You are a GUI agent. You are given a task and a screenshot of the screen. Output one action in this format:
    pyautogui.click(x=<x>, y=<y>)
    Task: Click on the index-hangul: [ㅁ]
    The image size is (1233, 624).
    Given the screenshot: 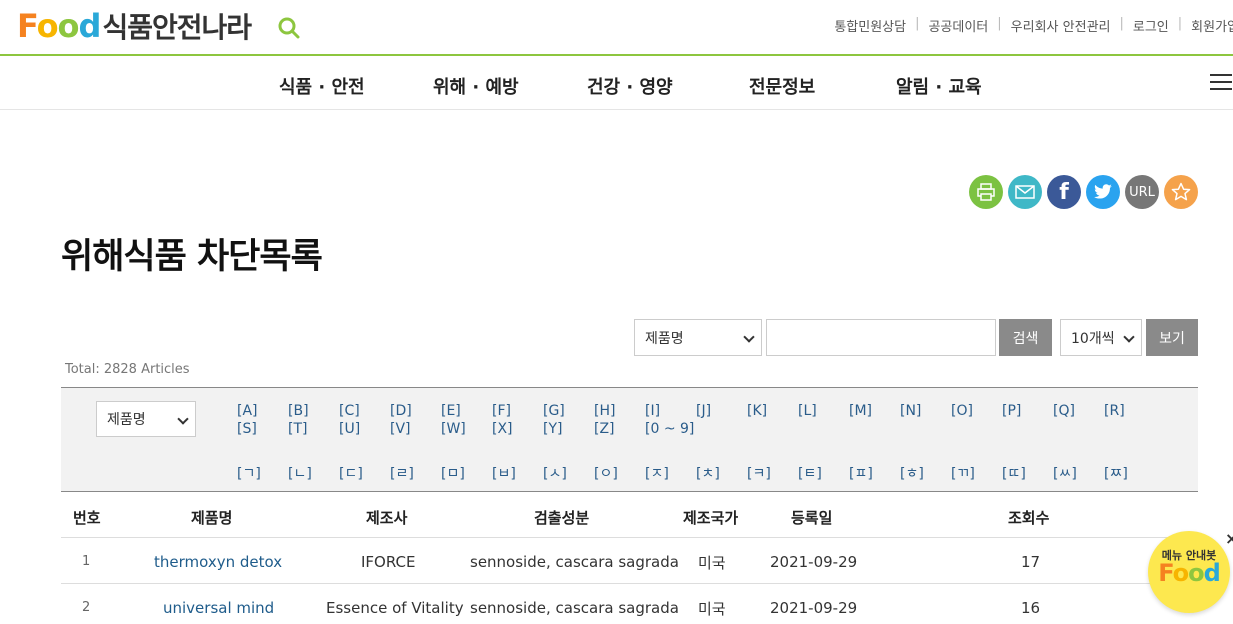 What is the action you would take?
    pyautogui.click(x=453, y=473)
    